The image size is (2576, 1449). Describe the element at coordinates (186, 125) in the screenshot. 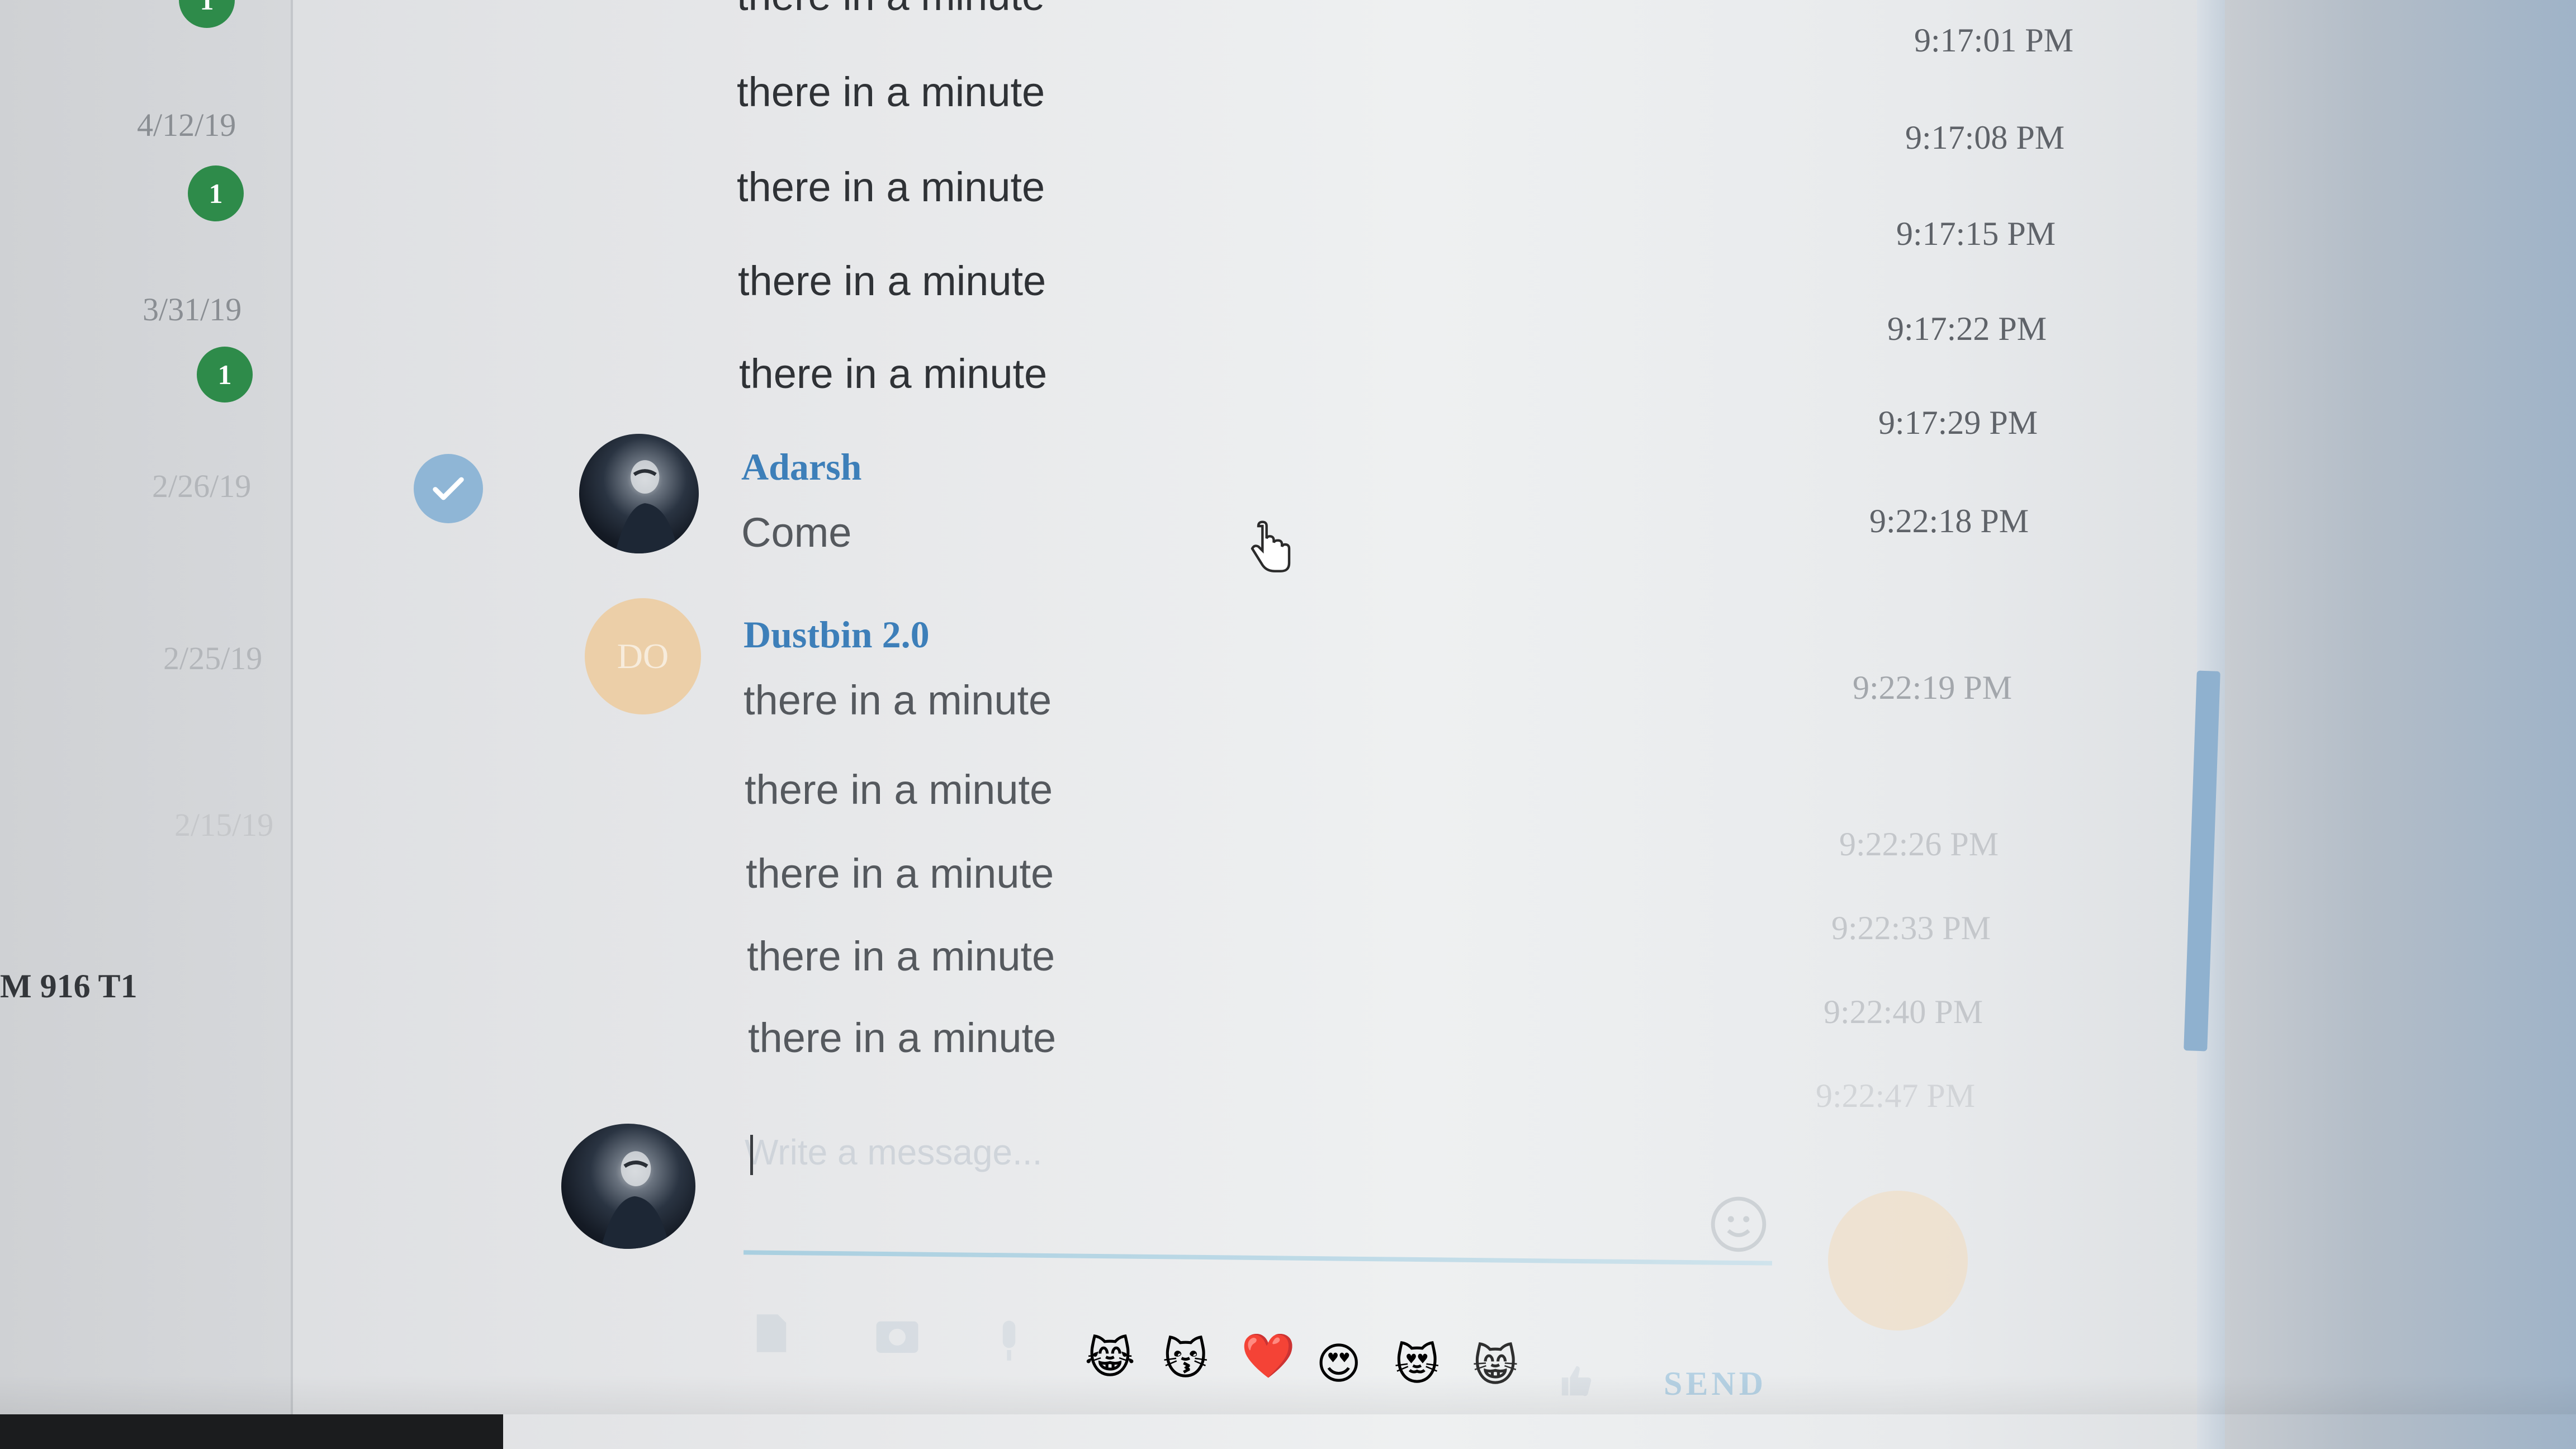

I see `chat-date: 4/12/19` at that location.